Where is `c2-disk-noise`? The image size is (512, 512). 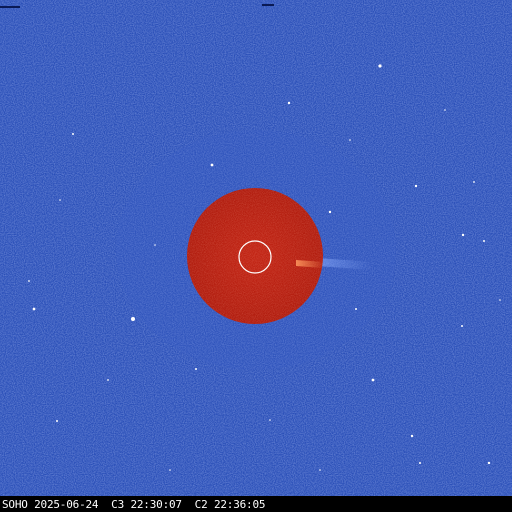
c2-disk-noise is located at coordinates (255, 256).